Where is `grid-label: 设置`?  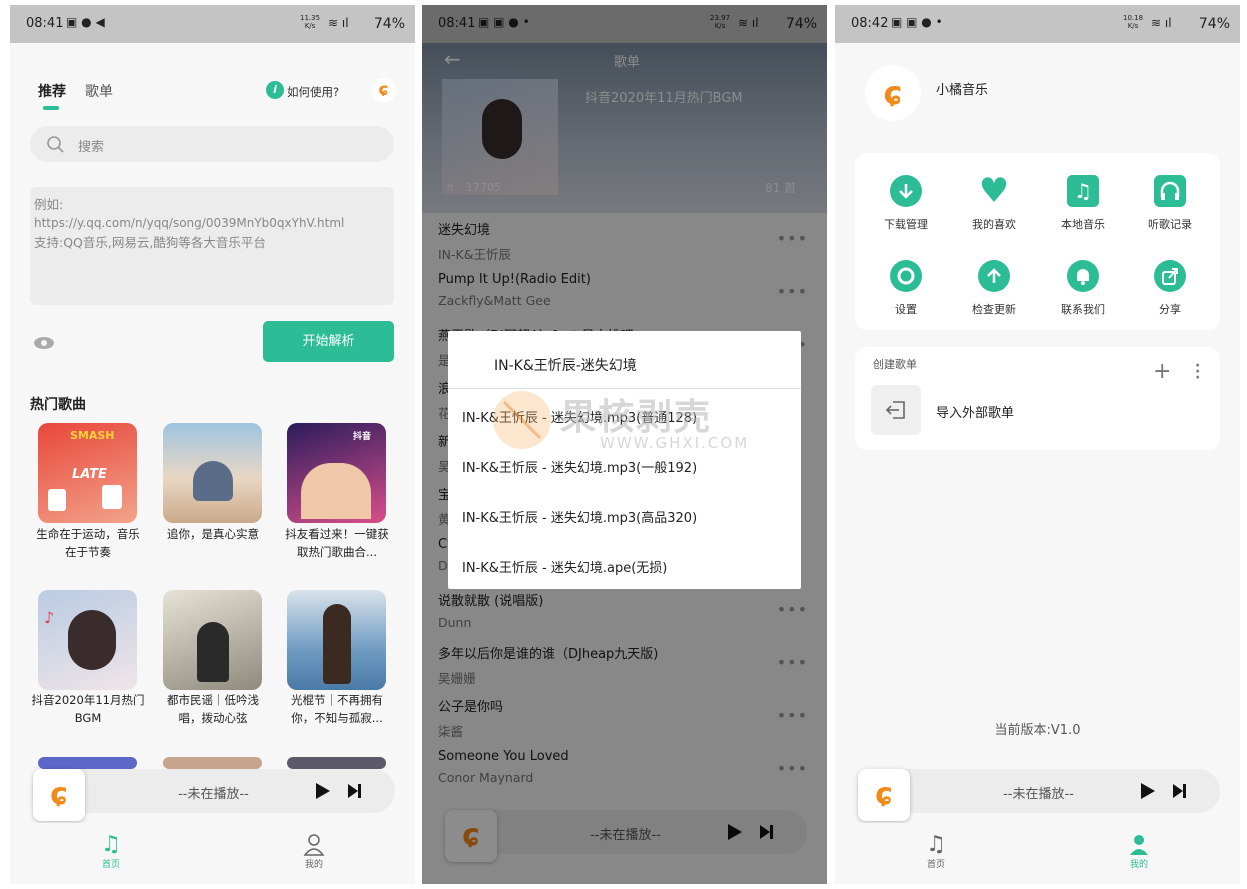
grid-label: 设置 is located at coordinates (906, 309).